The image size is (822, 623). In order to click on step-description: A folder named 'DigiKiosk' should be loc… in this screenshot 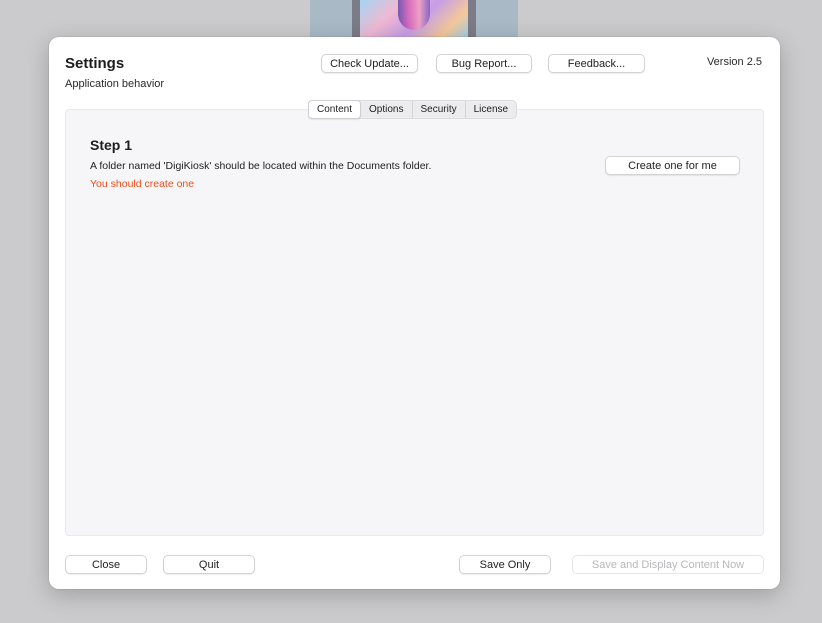, I will do `click(261, 166)`.